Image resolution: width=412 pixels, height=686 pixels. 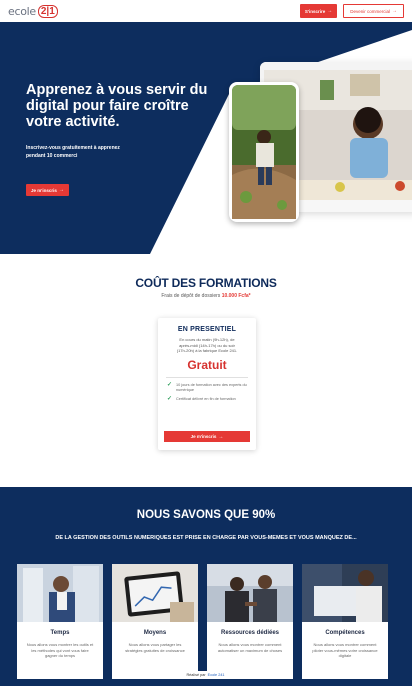 I want to click on logo-text: ecole, so click(x=22, y=11).